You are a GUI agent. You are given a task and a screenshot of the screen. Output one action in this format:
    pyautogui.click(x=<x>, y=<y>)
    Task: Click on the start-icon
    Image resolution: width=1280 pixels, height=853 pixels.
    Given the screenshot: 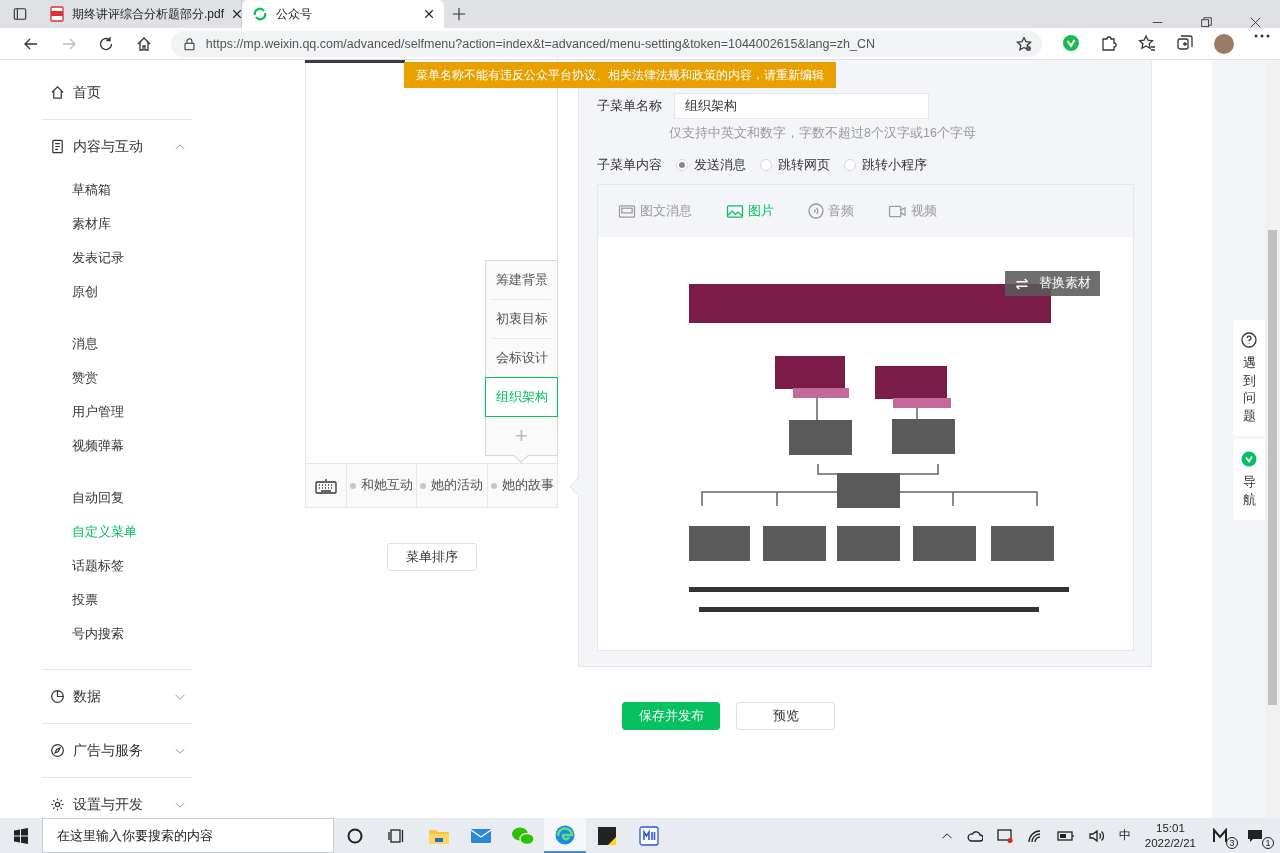 What is the action you would take?
    pyautogui.click(x=21, y=835)
    